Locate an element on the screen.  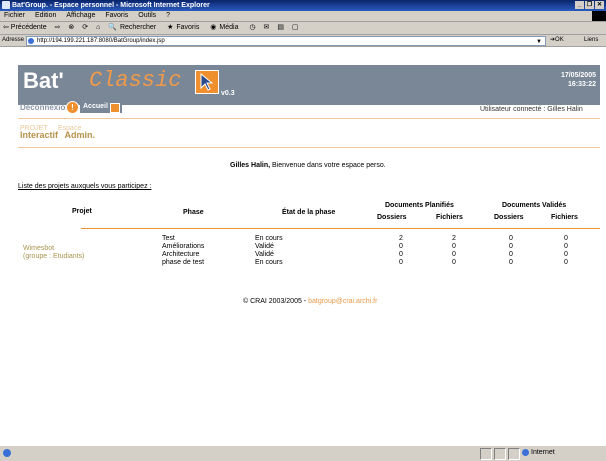
menu-help: ? is located at coordinates (168, 15).